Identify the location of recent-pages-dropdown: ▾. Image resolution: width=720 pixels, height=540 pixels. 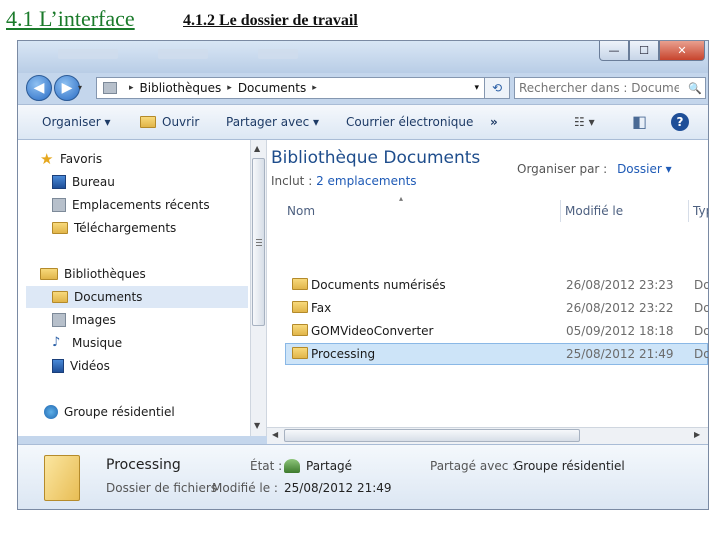
(80, 87).